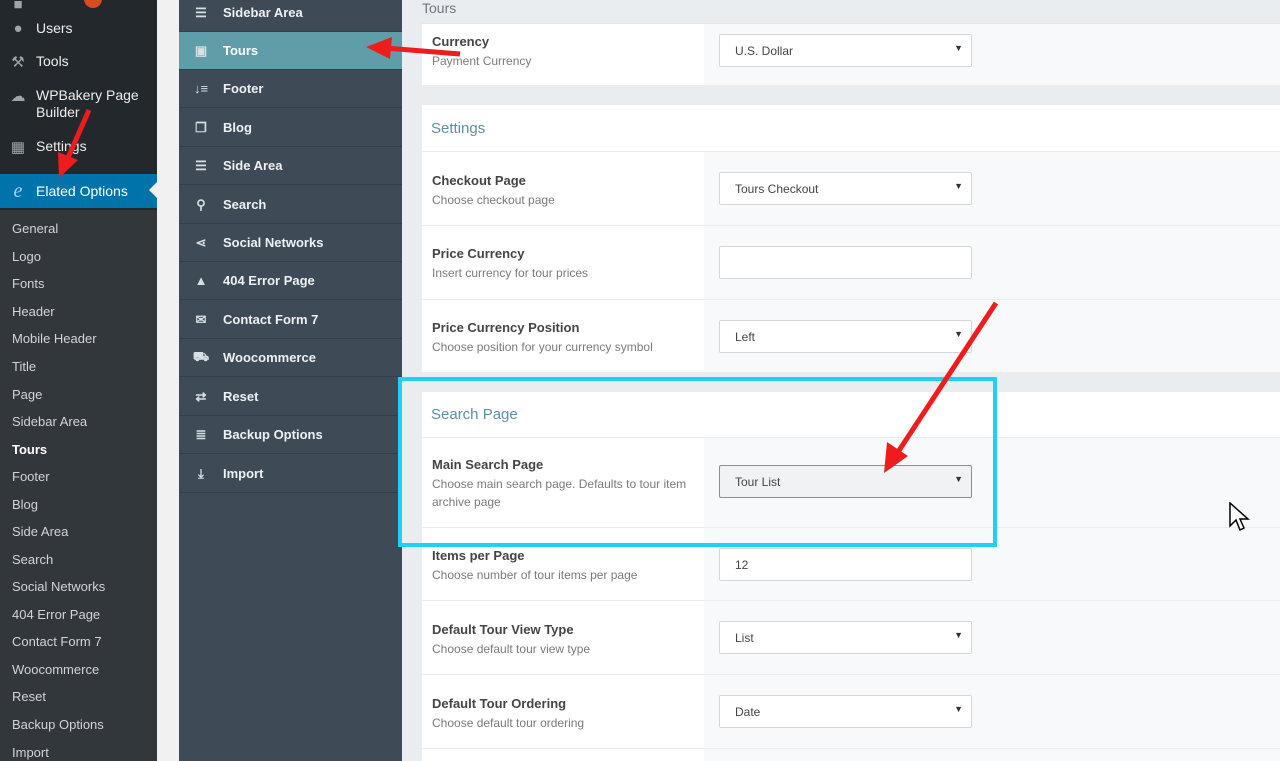 The image size is (1280, 761). Describe the element at coordinates (29, 449) in the screenshot. I see `submenu-tours: Tours` at that location.